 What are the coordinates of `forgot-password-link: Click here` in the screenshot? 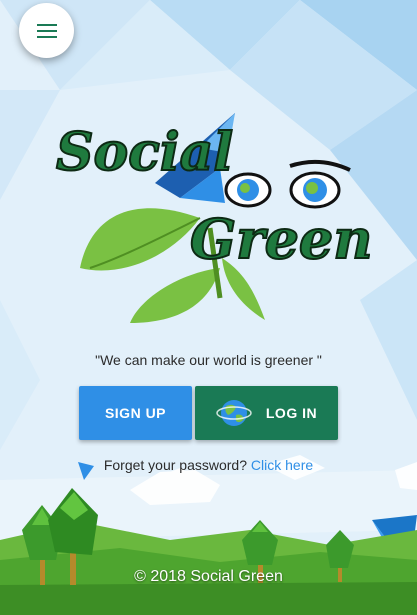 It's located at (282, 465).